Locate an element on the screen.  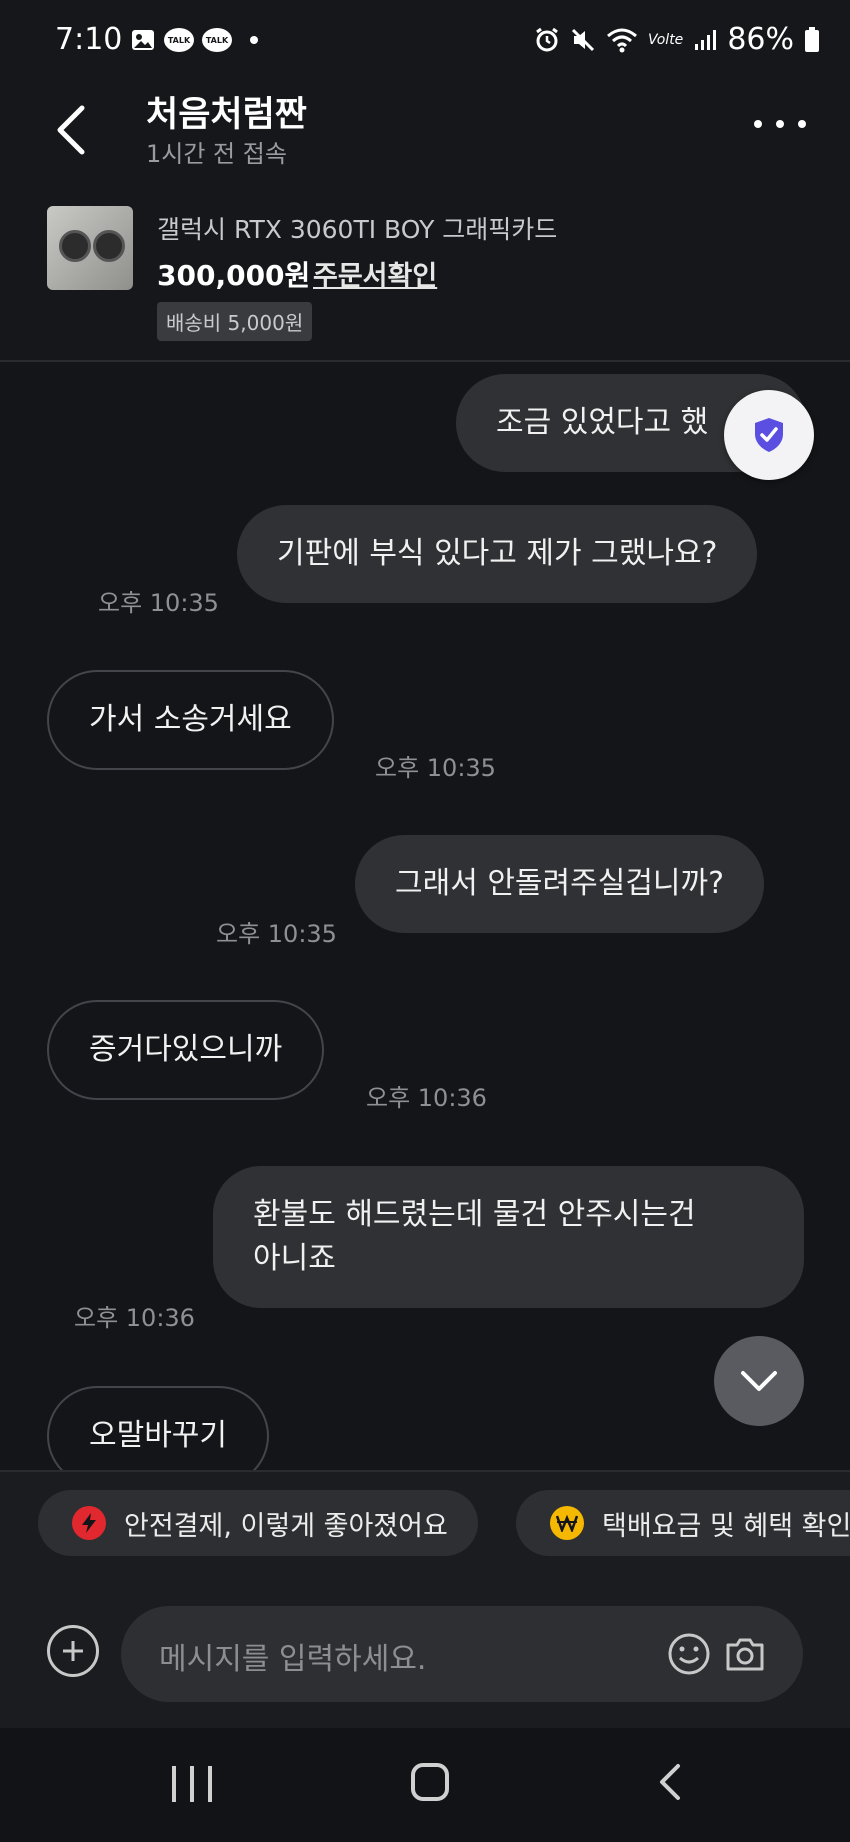
home-button is located at coordinates (430, 1782).